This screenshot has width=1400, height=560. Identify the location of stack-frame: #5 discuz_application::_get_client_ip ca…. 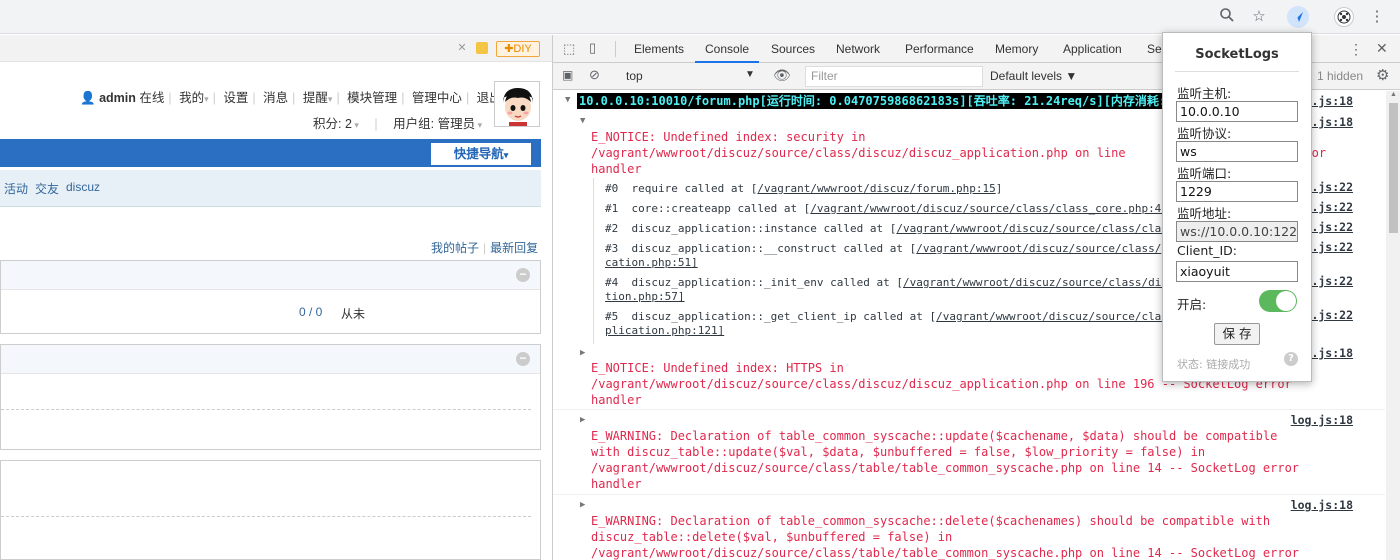
(886, 316).